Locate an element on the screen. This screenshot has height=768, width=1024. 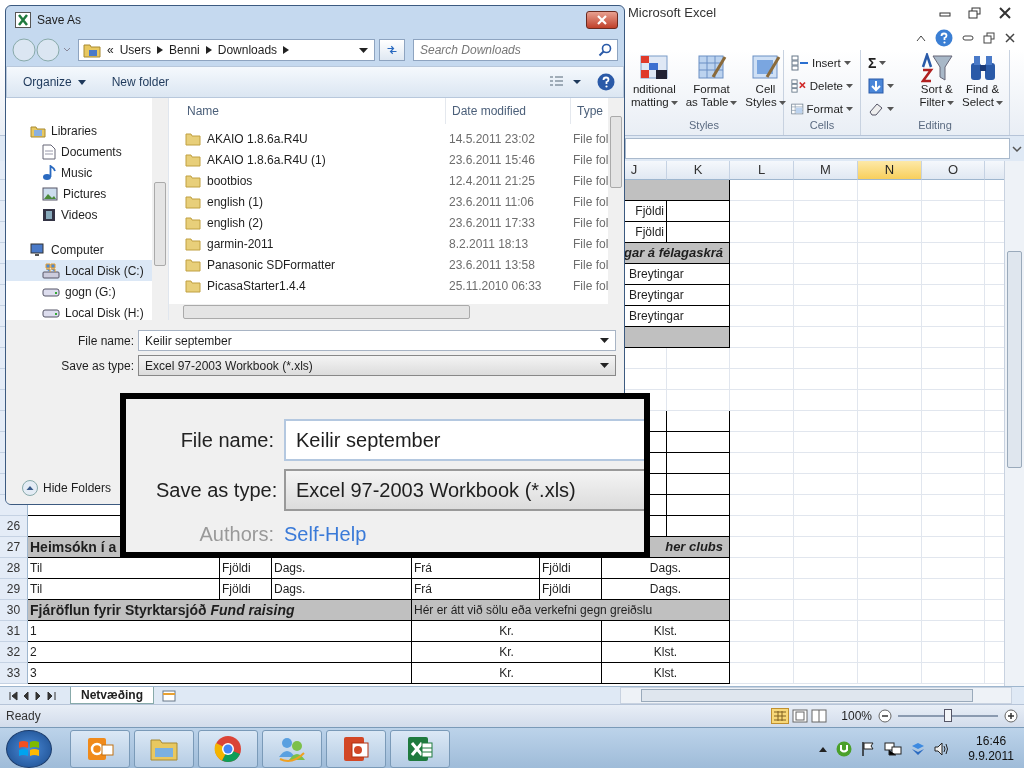
column-header: L is located at coordinates (762, 170).